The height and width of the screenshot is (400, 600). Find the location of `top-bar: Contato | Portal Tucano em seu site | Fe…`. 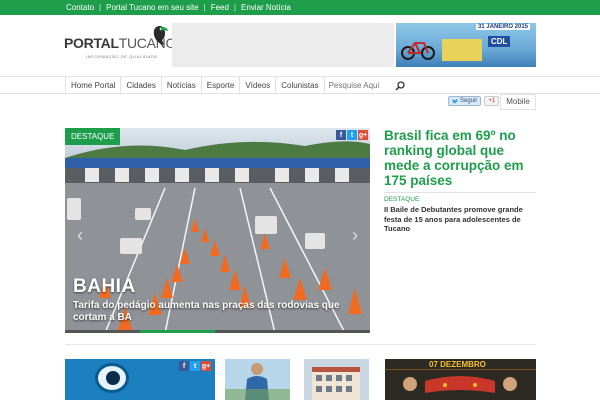

top-bar: Contato | Portal Tucano em seu site | Fe… is located at coordinates (300, 7).